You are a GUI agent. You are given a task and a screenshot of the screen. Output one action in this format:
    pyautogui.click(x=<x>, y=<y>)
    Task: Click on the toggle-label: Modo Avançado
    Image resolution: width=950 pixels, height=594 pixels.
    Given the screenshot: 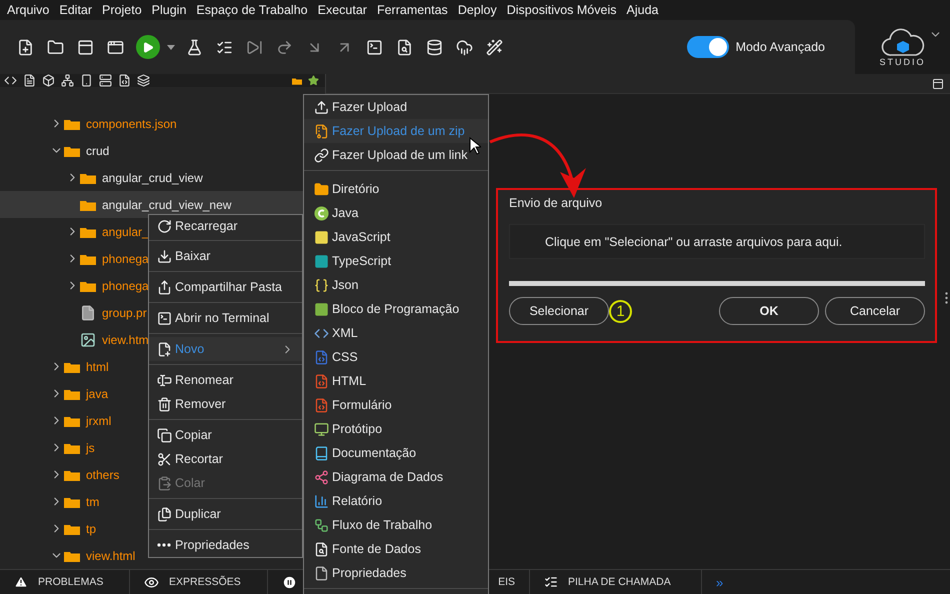 What is the action you would take?
    pyautogui.click(x=780, y=47)
    